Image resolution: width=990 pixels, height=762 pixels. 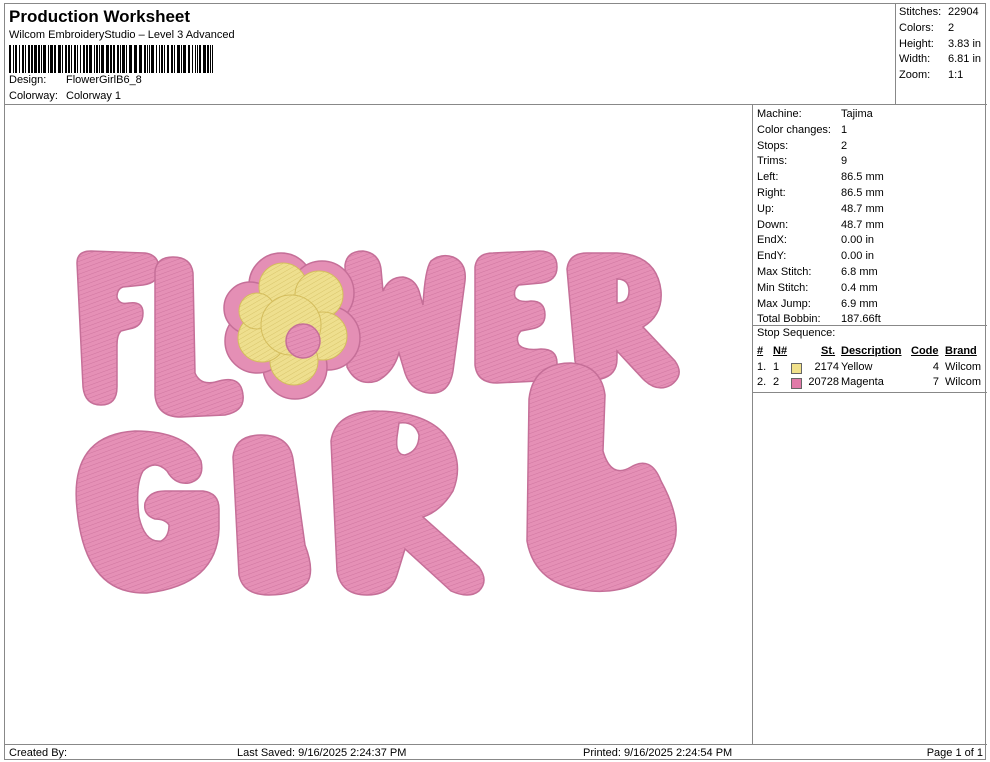 I want to click on design-label: Design:, so click(x=28, y=80).